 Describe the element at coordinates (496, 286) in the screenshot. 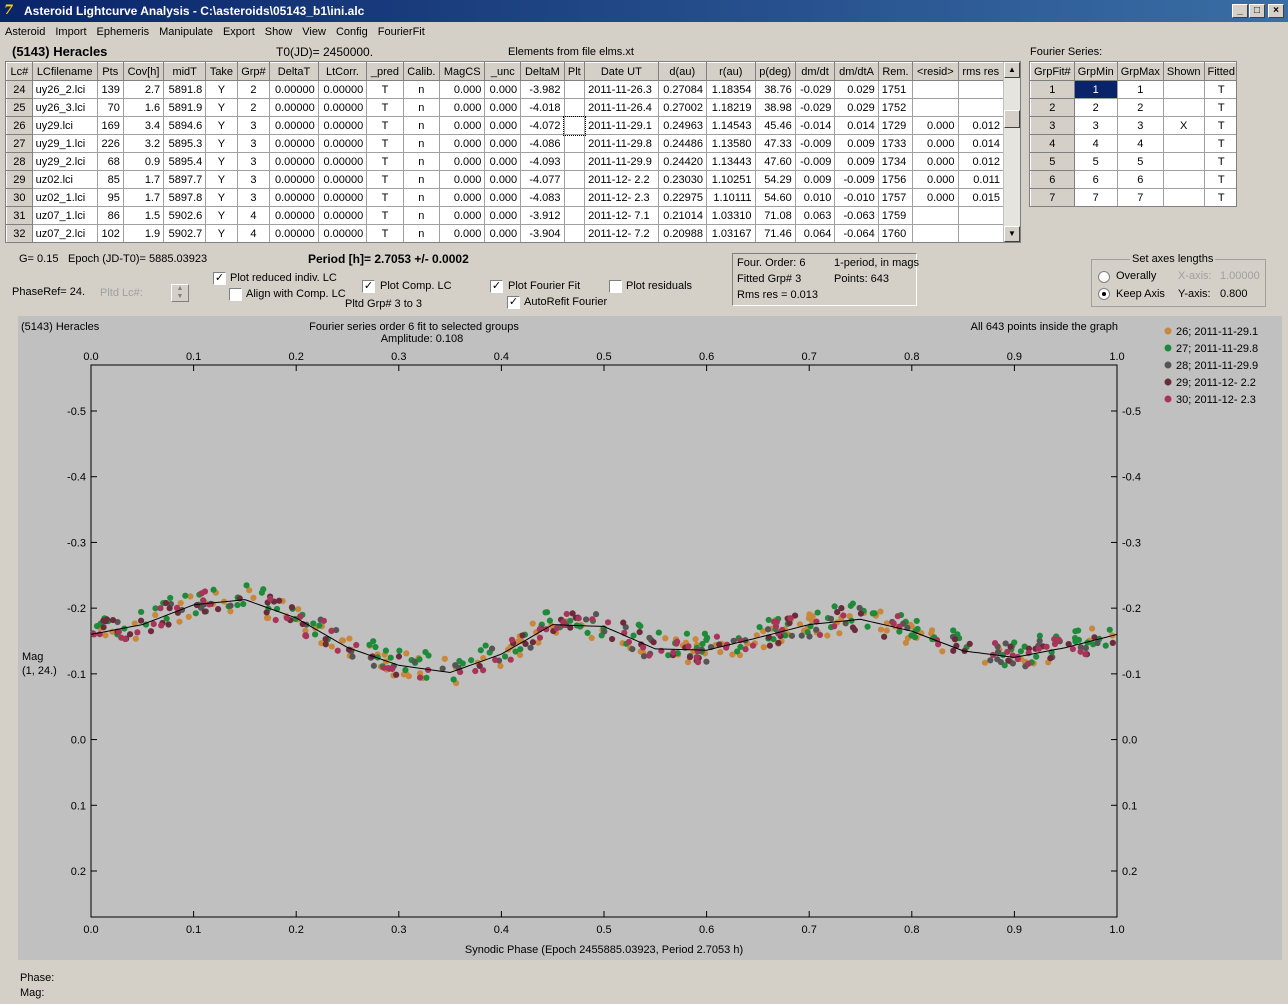

I see `plot-fourier-checkbox: ✓` at that location.